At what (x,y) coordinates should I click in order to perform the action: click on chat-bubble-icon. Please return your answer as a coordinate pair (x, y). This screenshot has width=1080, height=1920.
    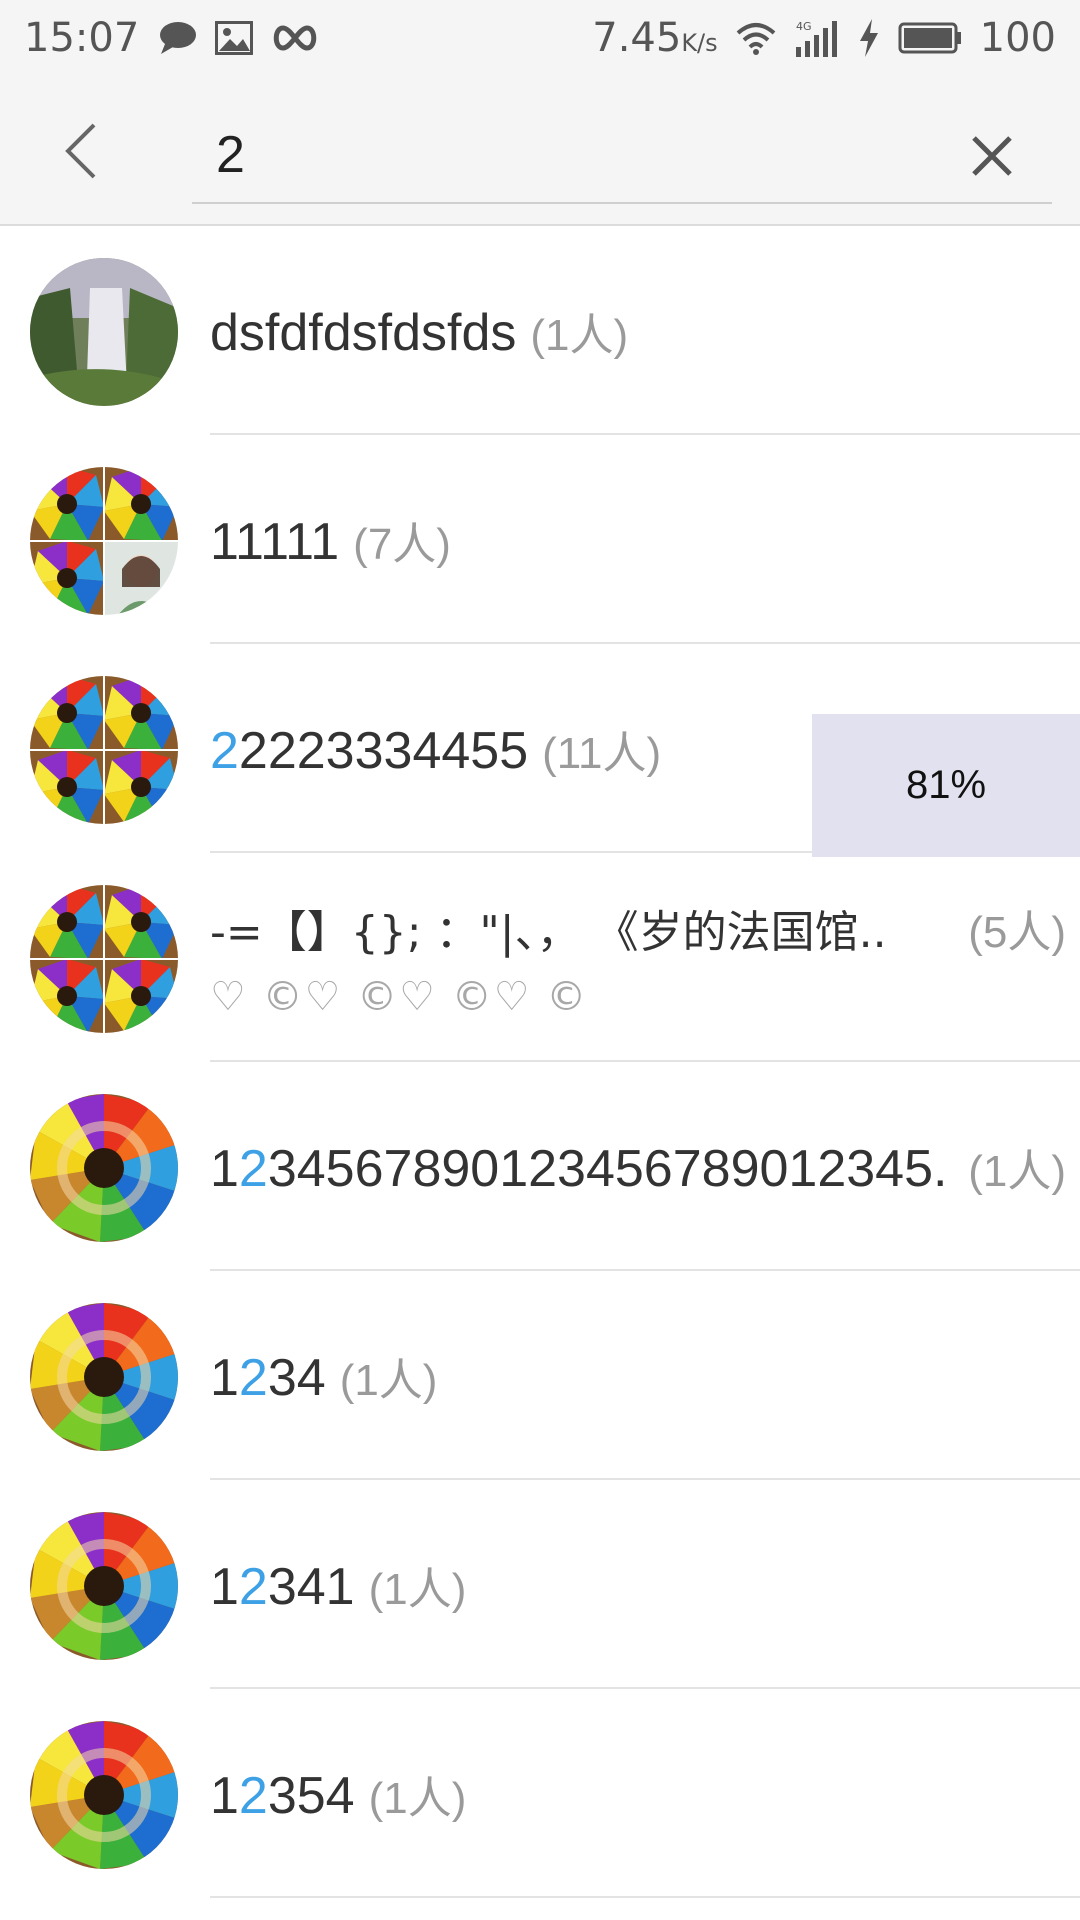
    Looking at the image, I should click on (177, 38).